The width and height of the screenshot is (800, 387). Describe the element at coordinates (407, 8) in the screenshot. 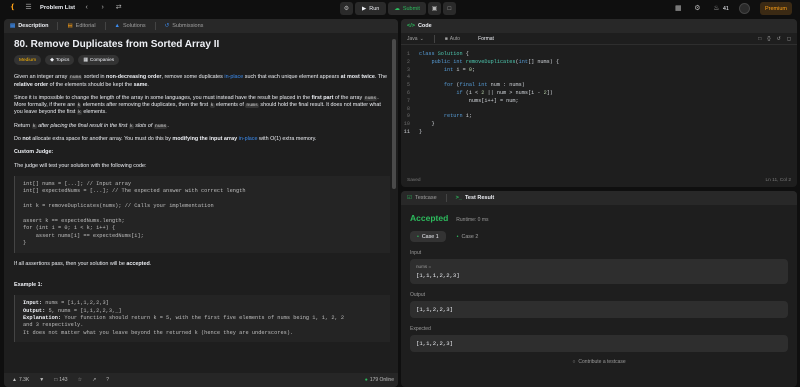

I see `submit-button: ☁ Submit` at that location.